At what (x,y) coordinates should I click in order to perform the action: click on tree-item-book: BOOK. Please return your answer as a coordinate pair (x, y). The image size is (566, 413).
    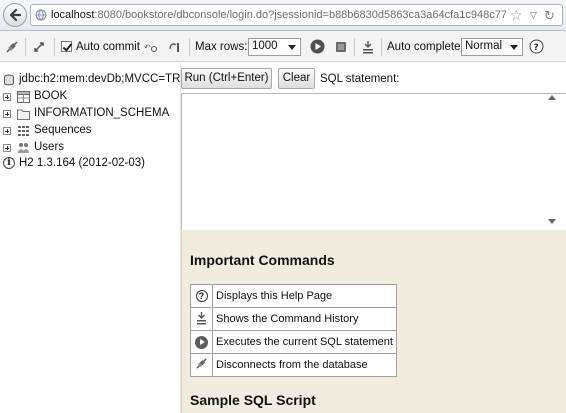
    Looking at the image, I should click on (90, 97).